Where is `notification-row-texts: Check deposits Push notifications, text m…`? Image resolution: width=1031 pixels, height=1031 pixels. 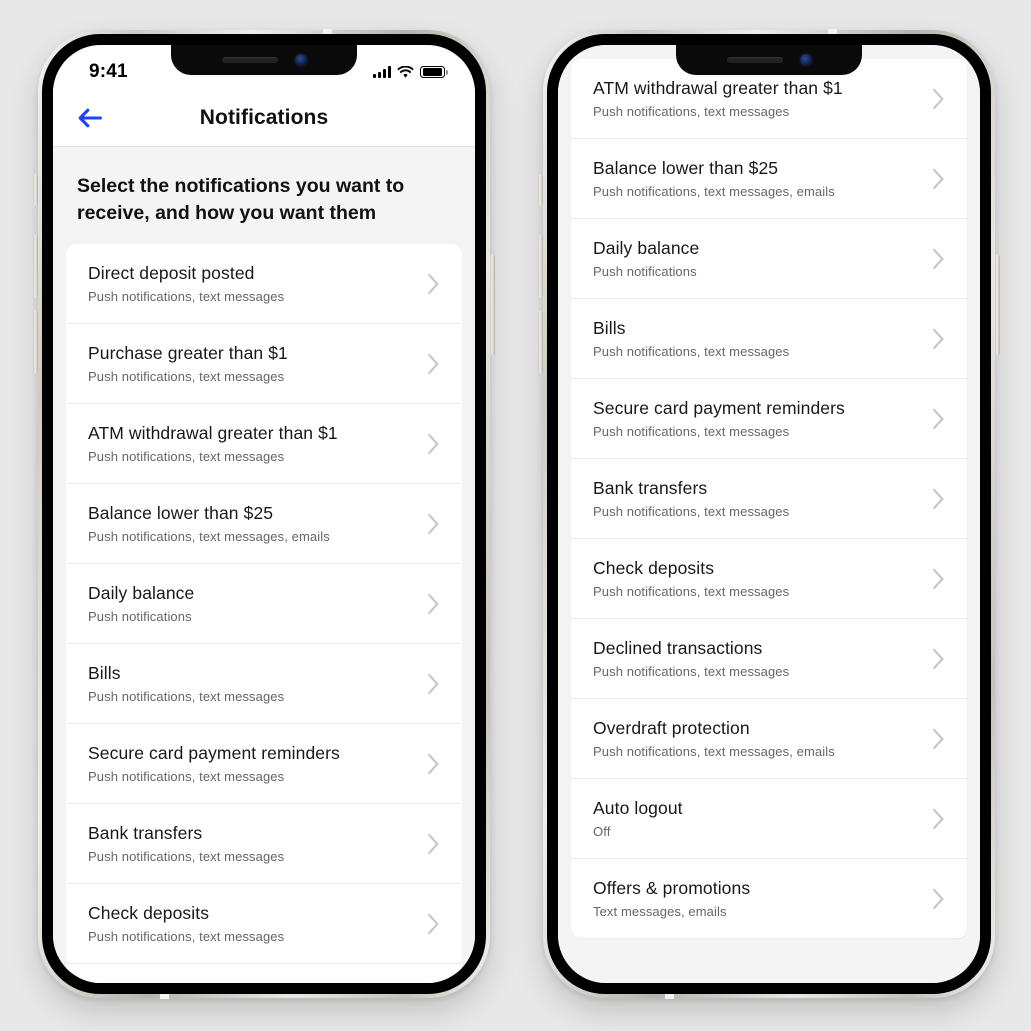 notification-row-texts: Check deposits Push notifications, text m… is located at coordinates (251, 923).